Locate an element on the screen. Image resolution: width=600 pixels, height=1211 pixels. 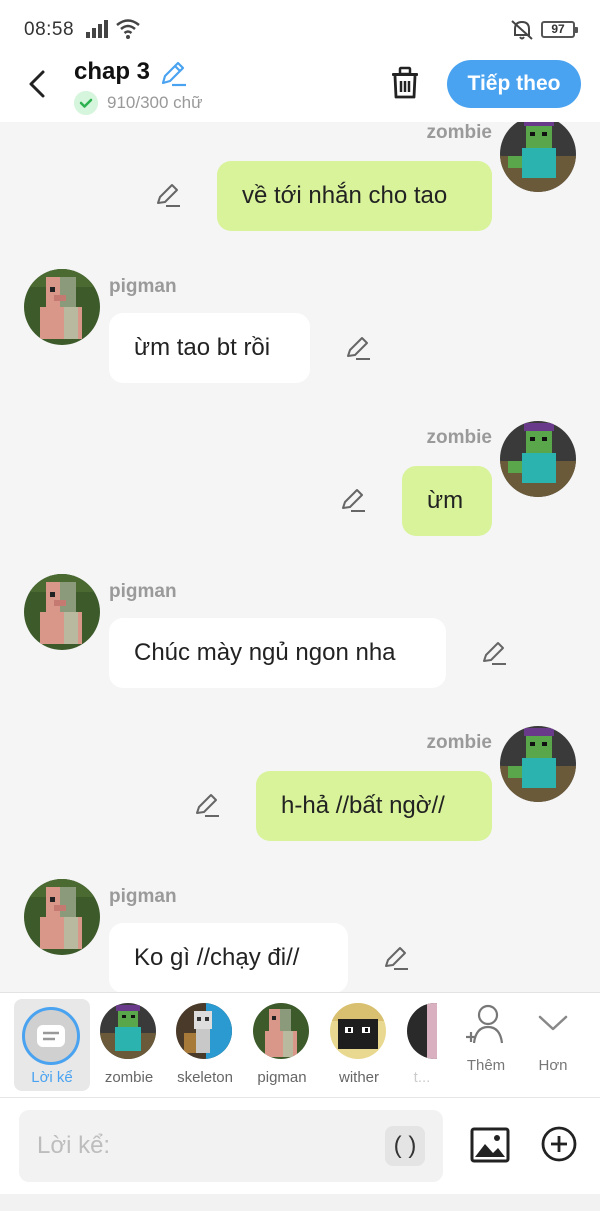
chevron-down-icon is located at coordinates (553, 1023).